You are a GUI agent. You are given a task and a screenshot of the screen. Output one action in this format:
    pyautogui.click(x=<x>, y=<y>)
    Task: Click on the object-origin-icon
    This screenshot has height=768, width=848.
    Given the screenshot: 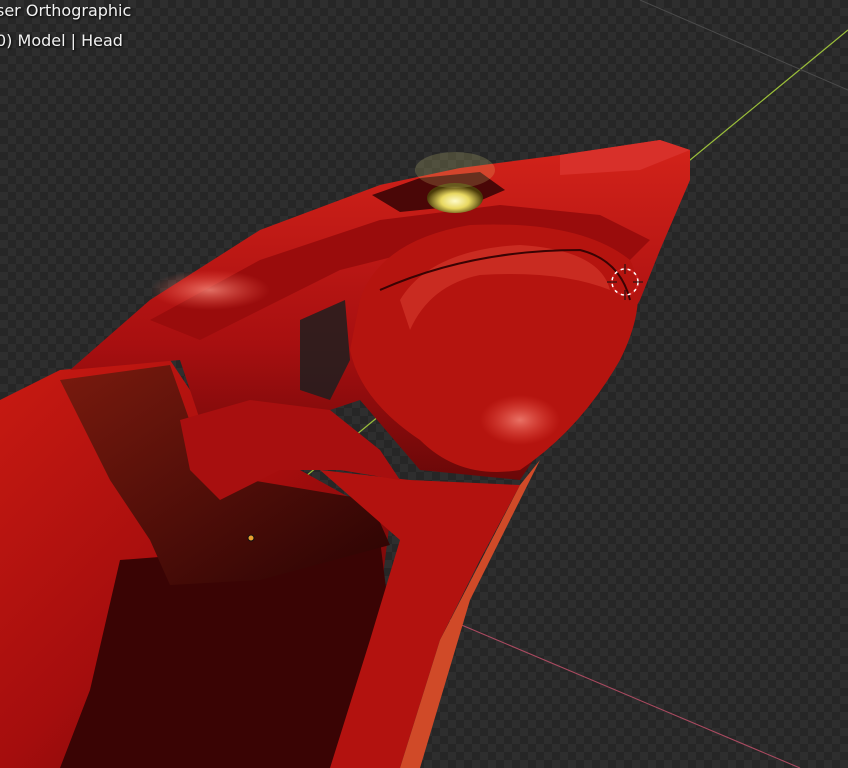 What is the action you would take?
    pyautogui.click(x=251, y=538)
    